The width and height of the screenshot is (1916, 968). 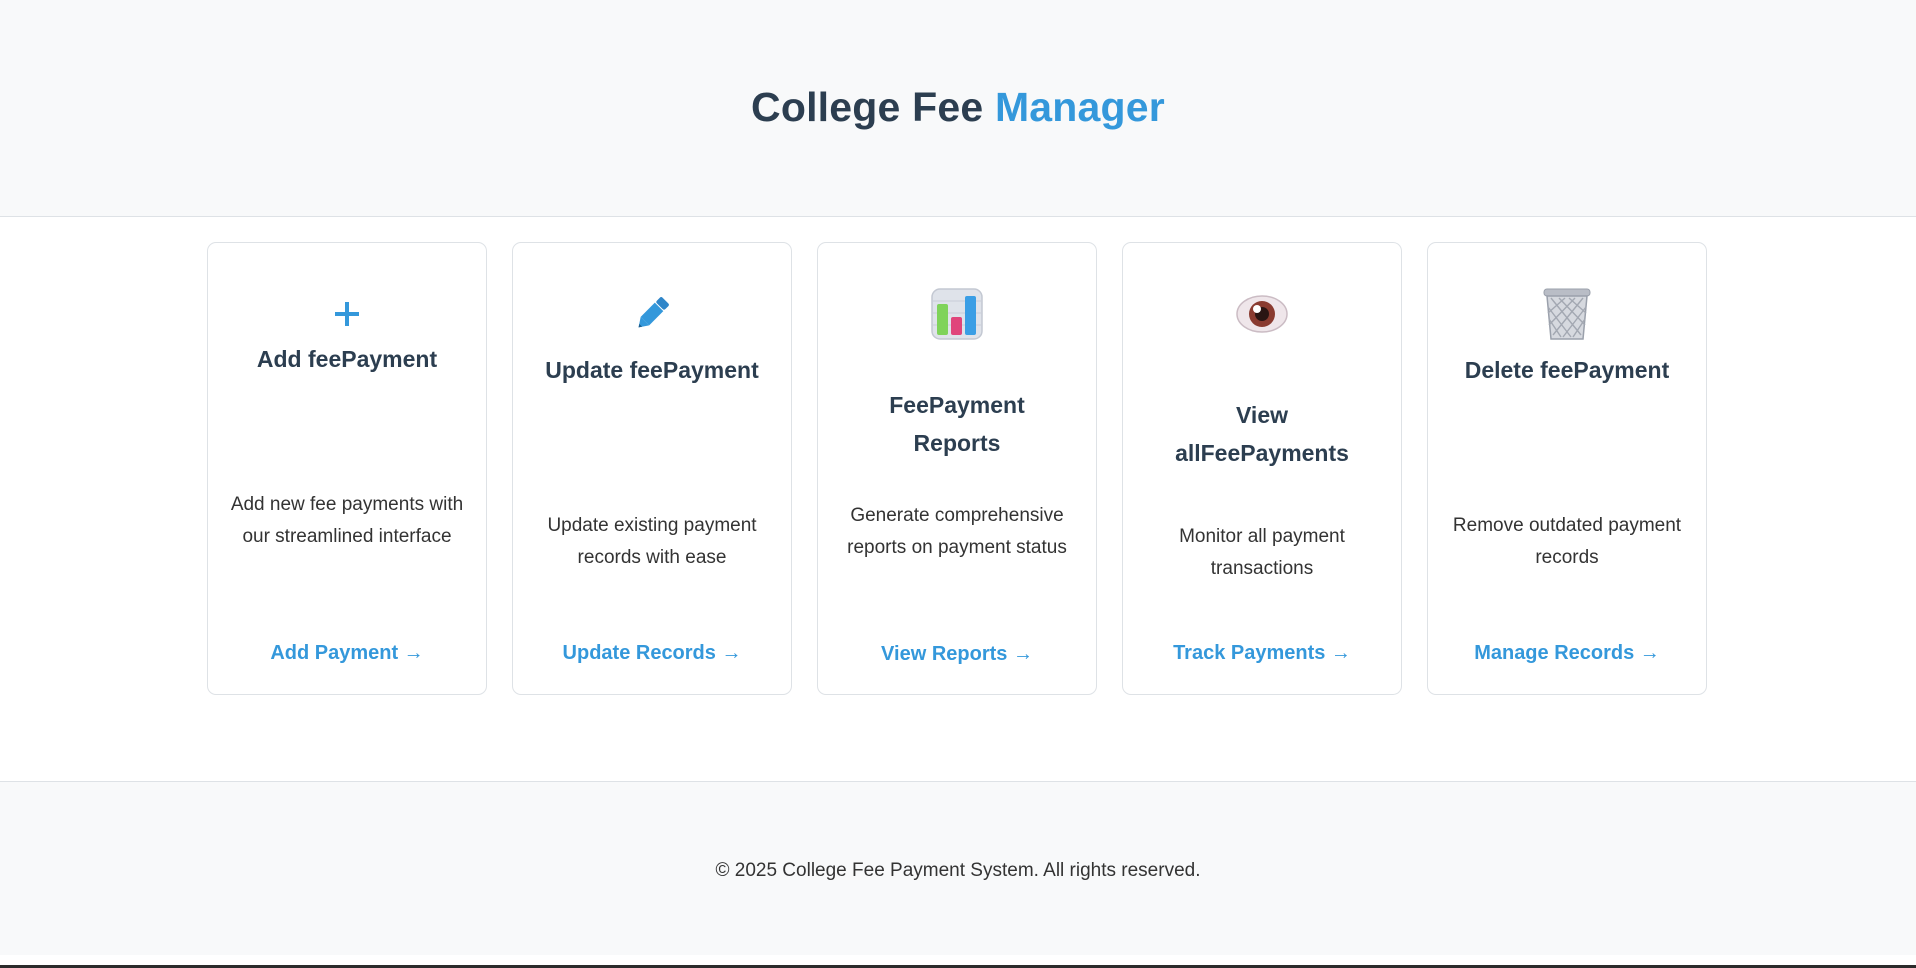 What do you see at coordinates (1567, 541) in the screenshot?
I see `card-description: Remove outdated payment records` at bounding box center [1567, 541].